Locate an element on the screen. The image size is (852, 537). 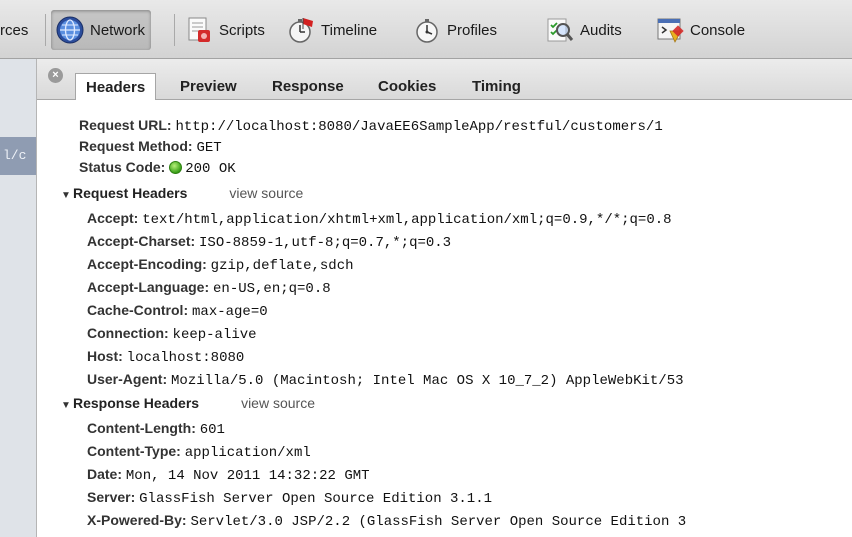
selected-resource-row: l/c is located at coordinates (18, 156).